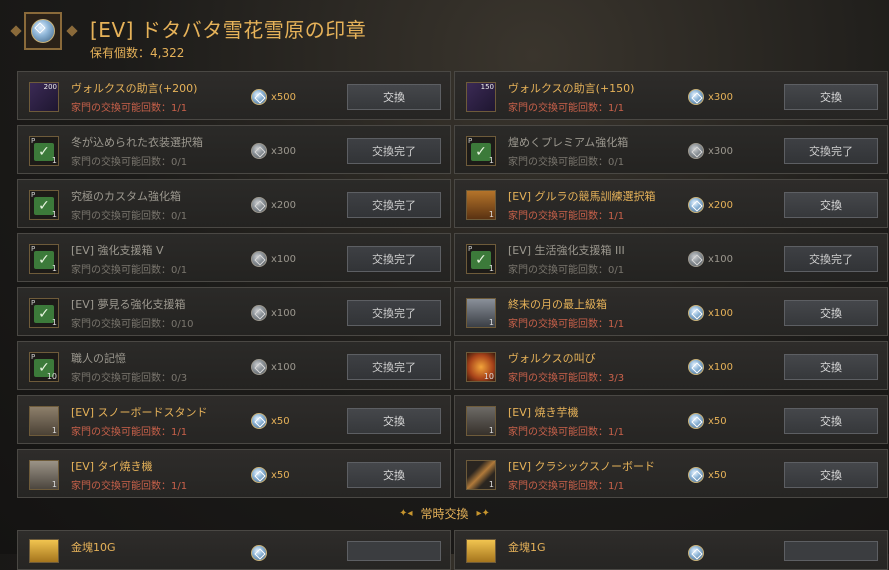 This screenshot has height=570, width=889. Describe the element at coordinates (568, 142) in the screenshot. I see `item-name: 煌めくプレミアム強化箱` at that location.